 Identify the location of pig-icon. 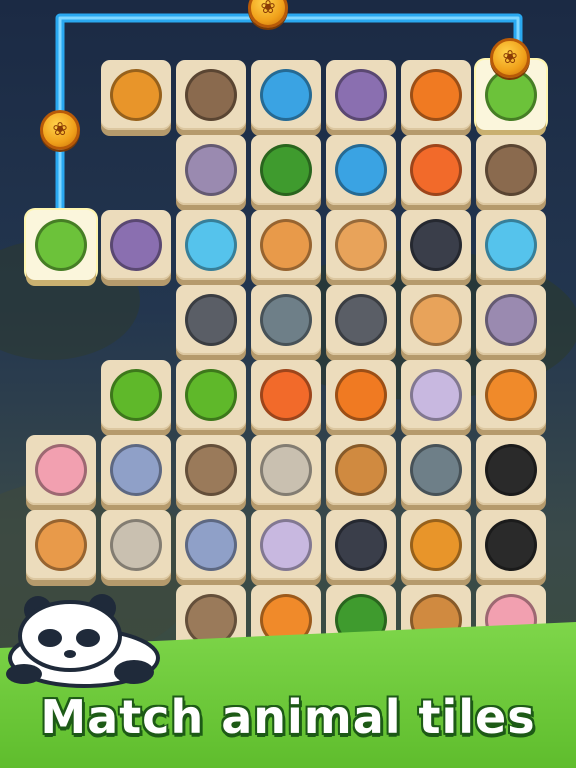
(61, 470).